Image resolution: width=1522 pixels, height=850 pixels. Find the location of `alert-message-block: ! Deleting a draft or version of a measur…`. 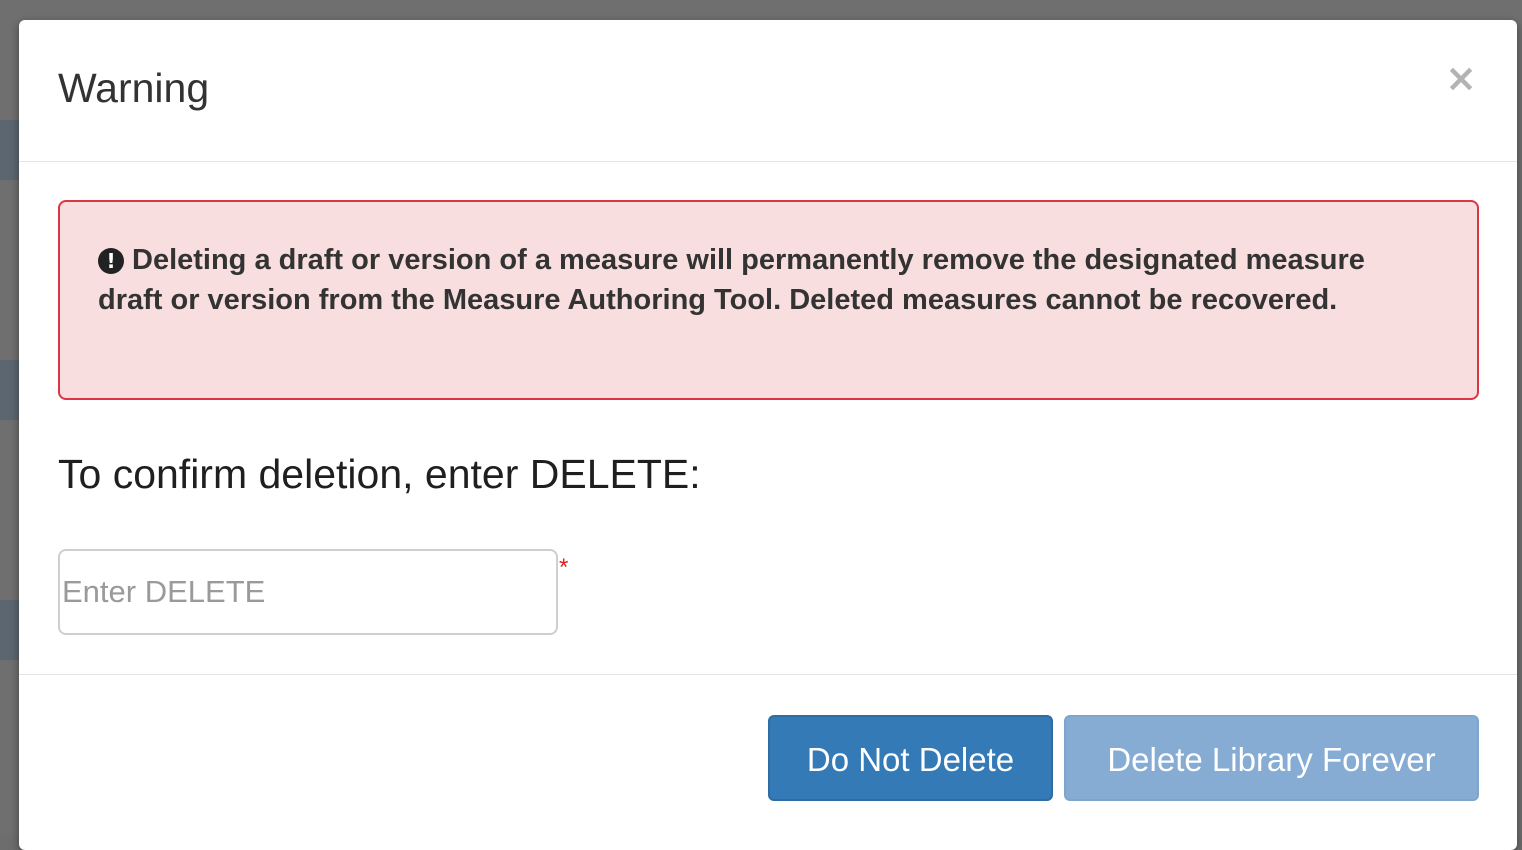

alert-message-block: ! Deleting a draft or version of a measur… is located at coordinates (763, 280).